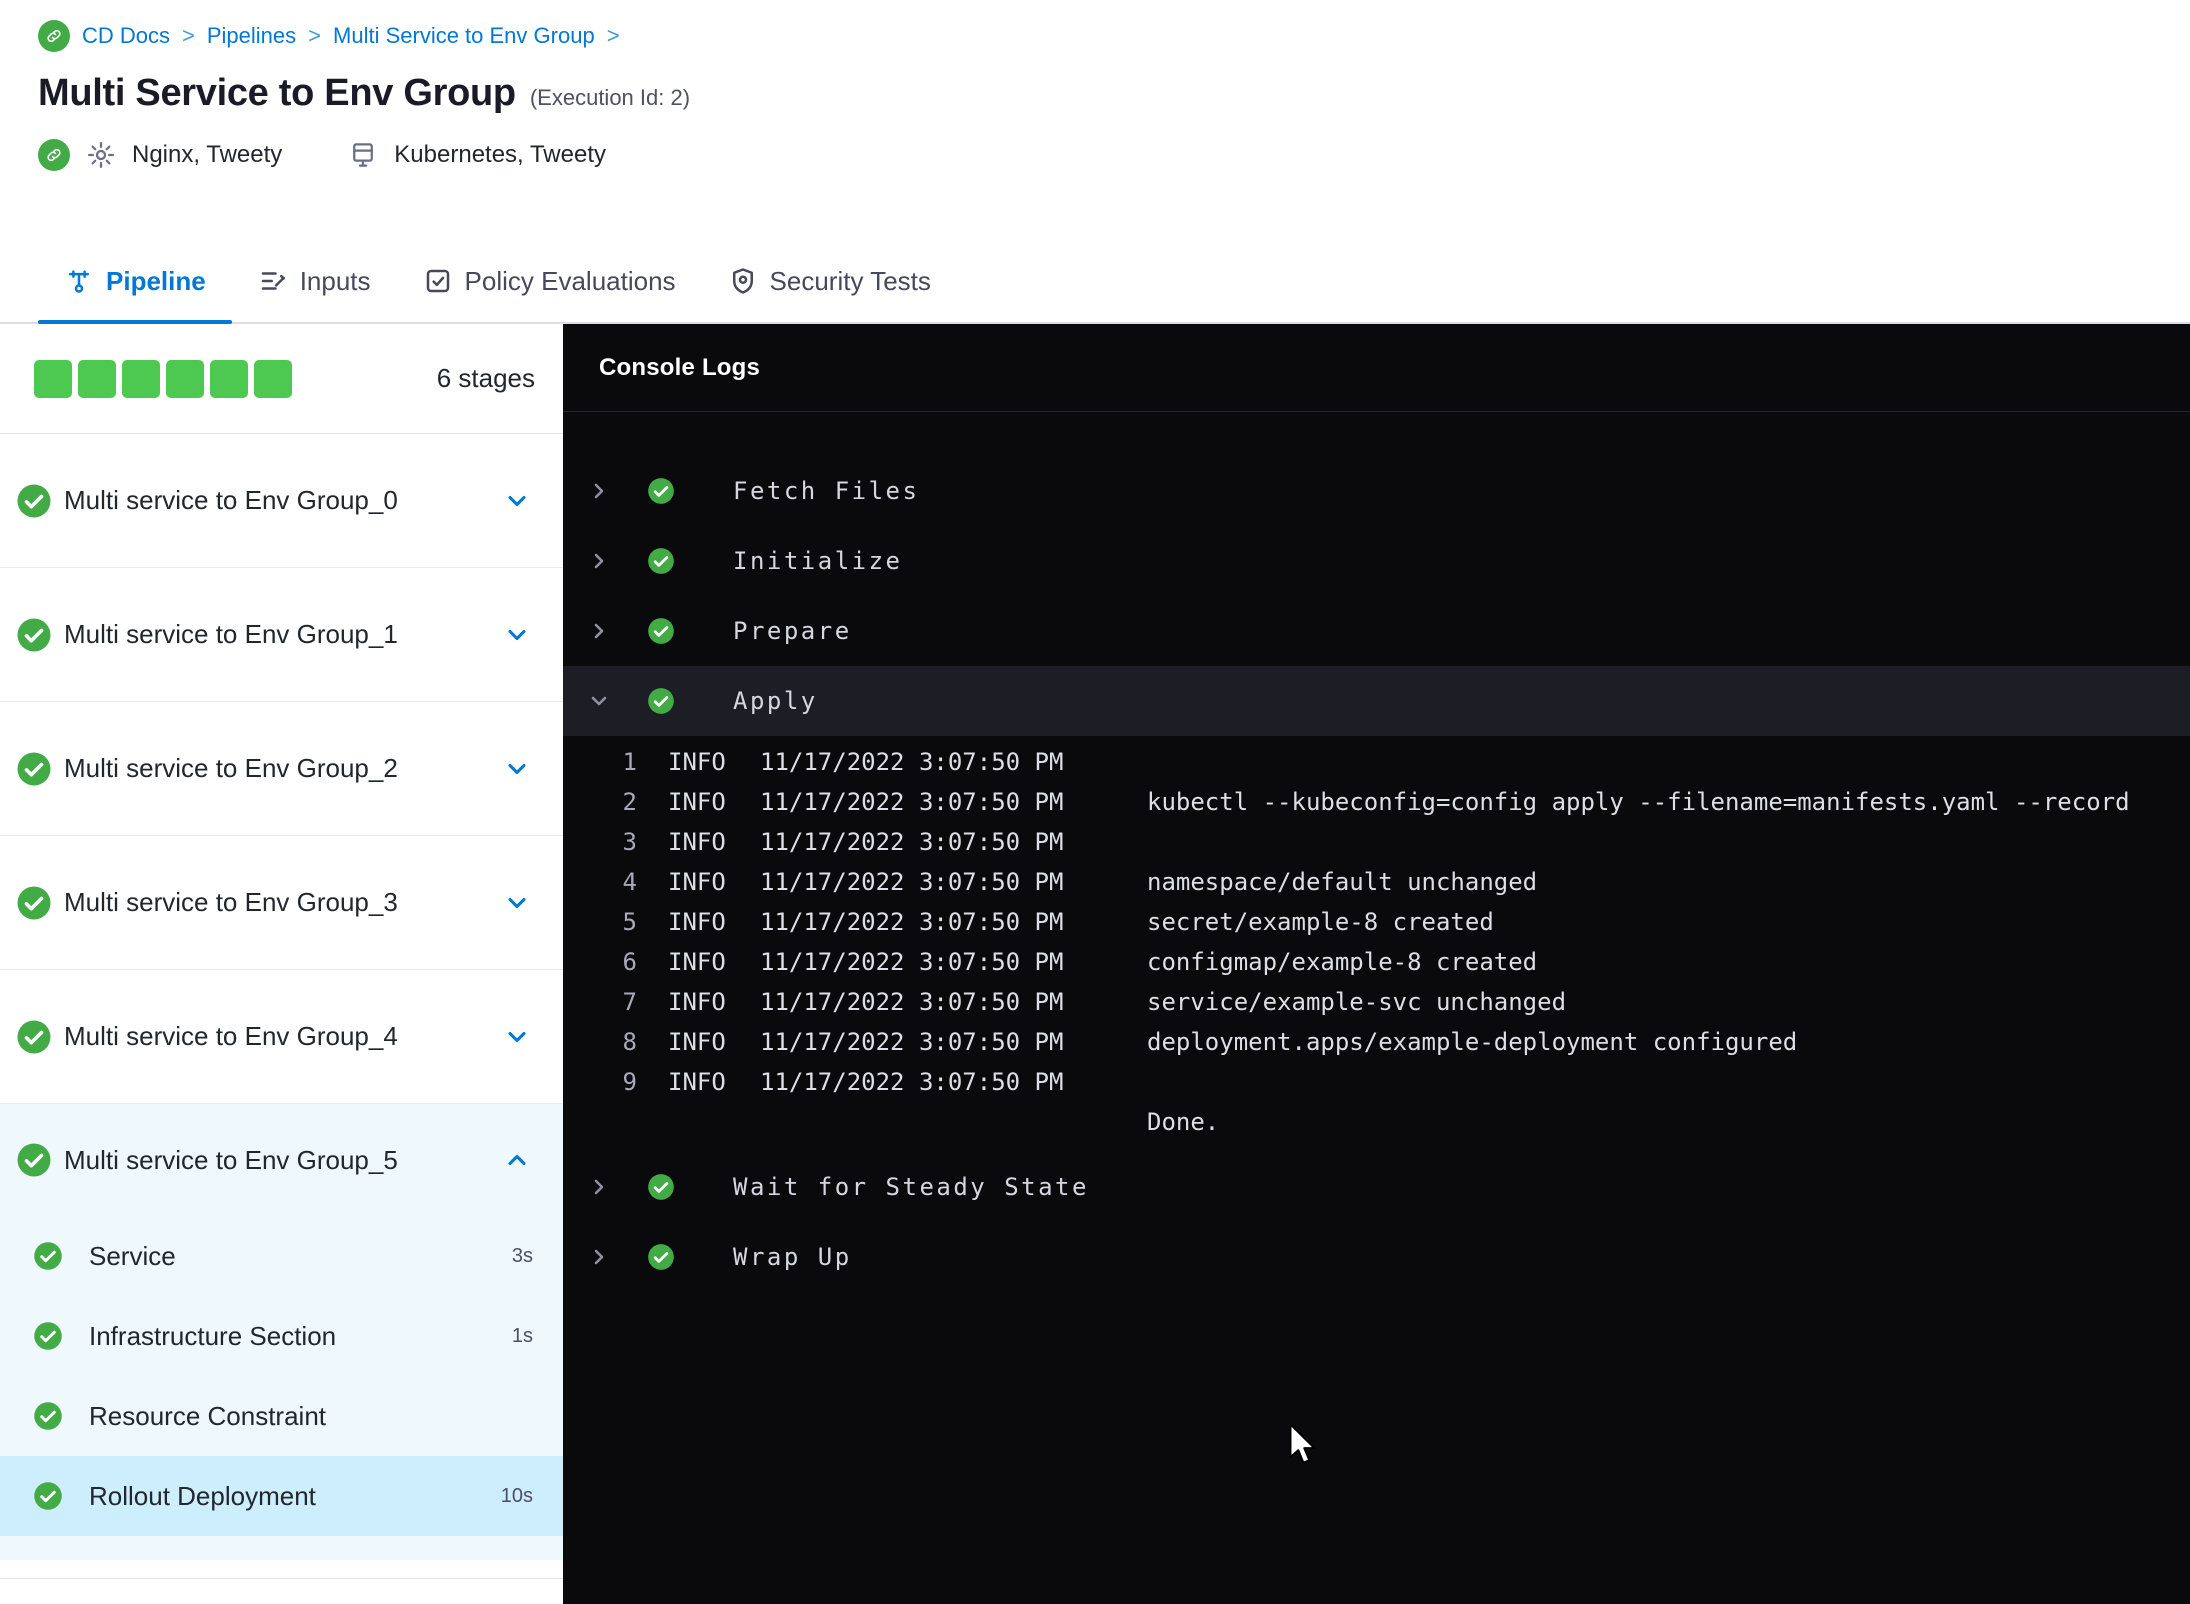 The image size is (2190, 1604). I want to click on log-message: configmap/example-8 created, so click(1342, 962).